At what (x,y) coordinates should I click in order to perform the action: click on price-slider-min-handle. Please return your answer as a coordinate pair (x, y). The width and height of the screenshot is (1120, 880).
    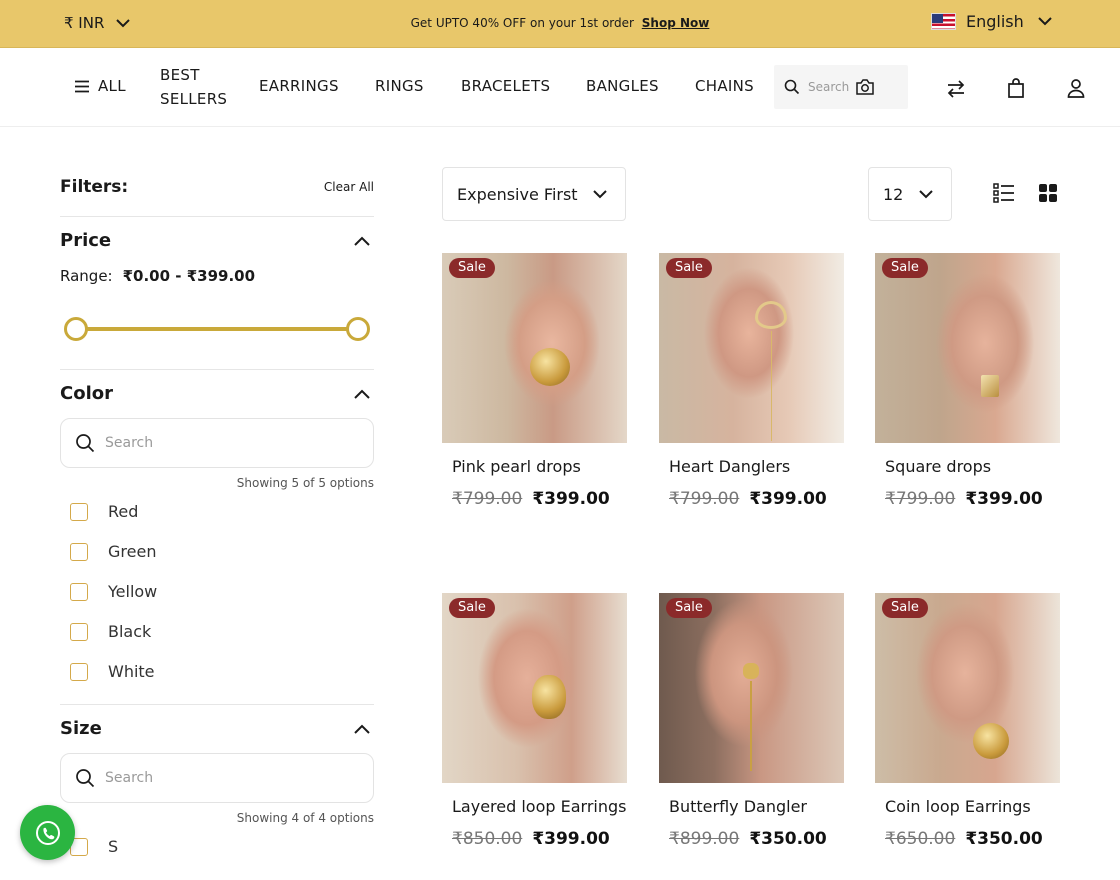
    Looking at the image, I should click on (76, 329).